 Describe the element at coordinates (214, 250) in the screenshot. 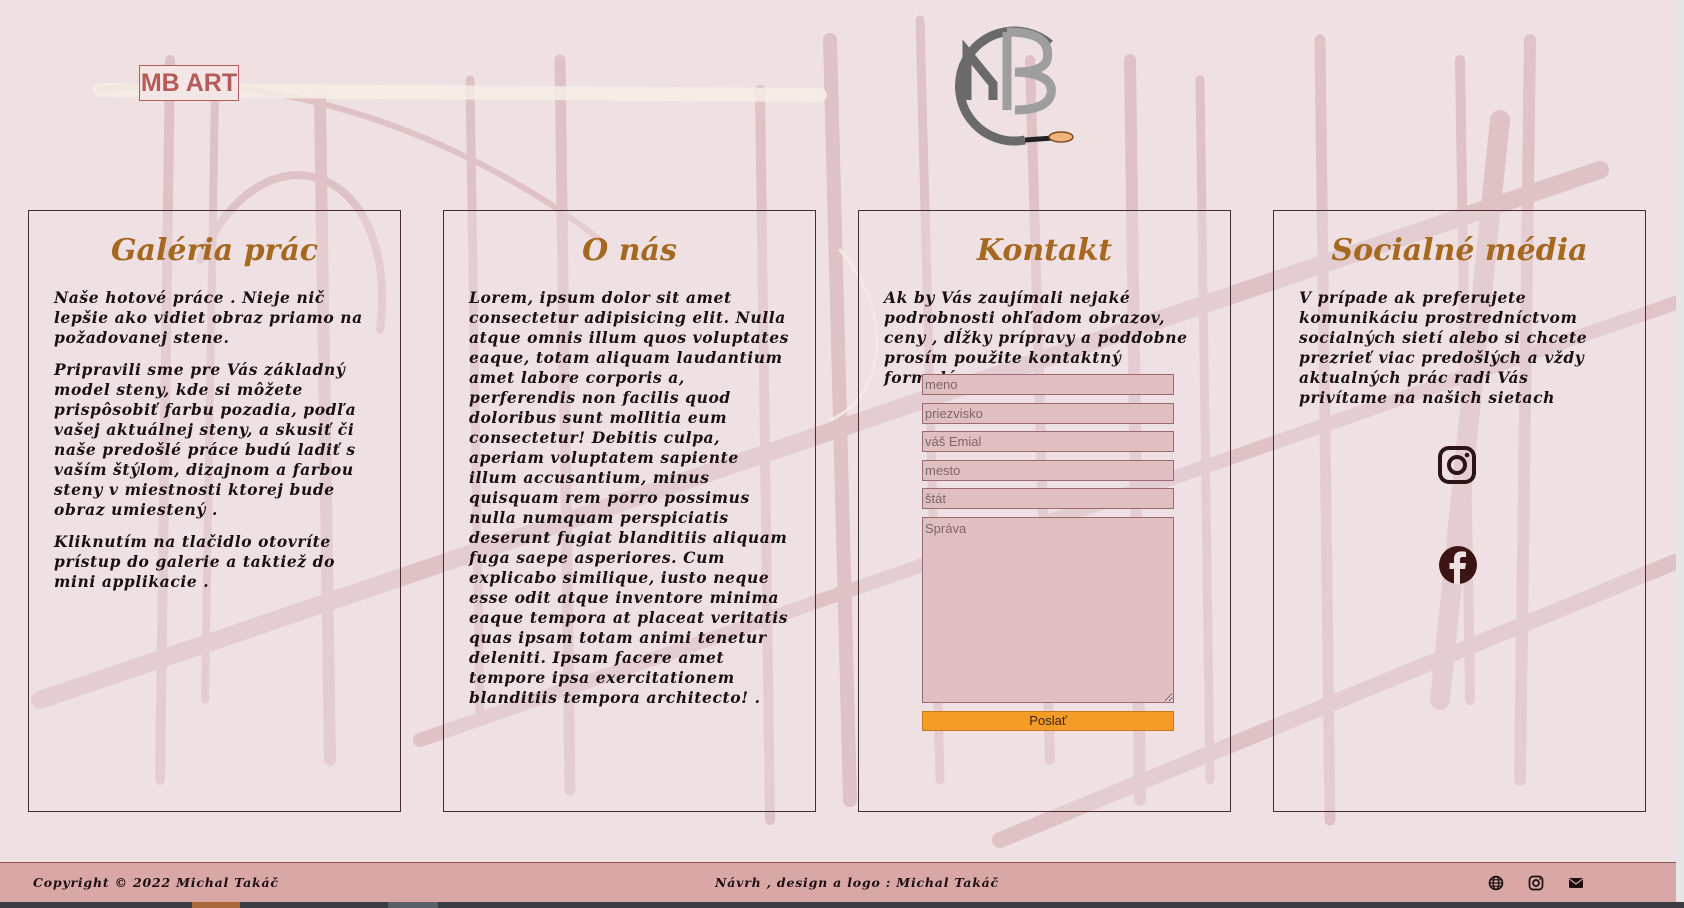

I see `gallery-title: Galéria prác` at that location.